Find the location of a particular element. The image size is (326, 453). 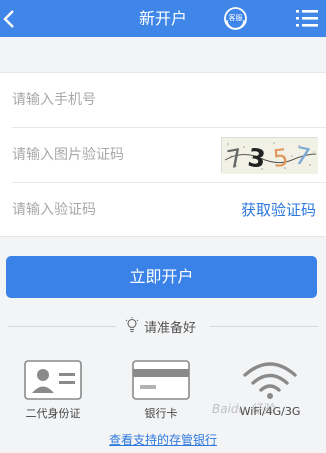

image-captcha-input is located at coordinates (112, 155).